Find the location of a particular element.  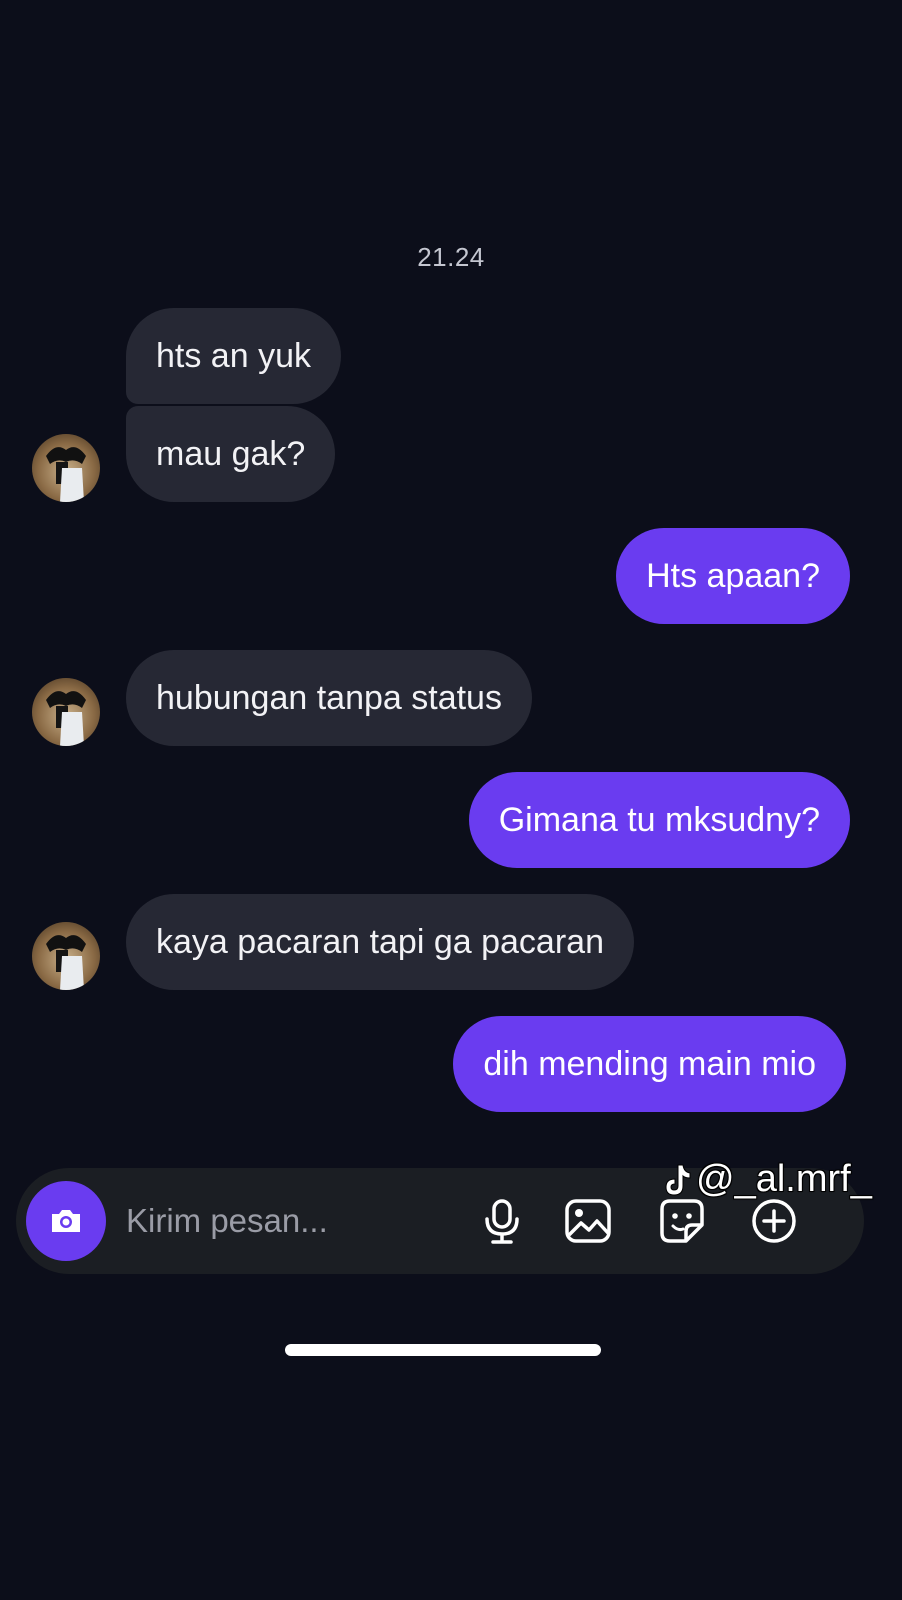

tiktok-watermark: @_al.mrf_ is located at coordinates (766, 1179).